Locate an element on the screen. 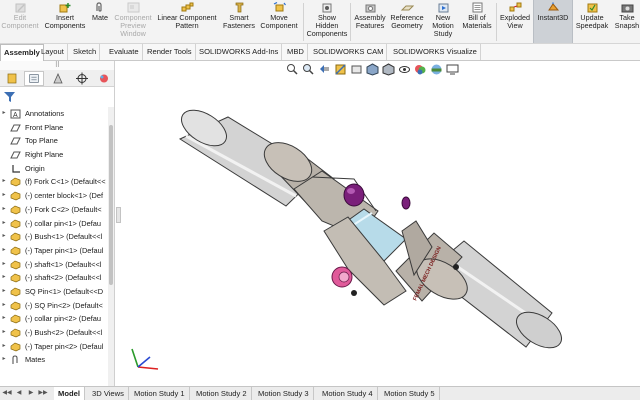 The image size is (640, 400). mate-button: Mate is located at coordinates (100, 21).